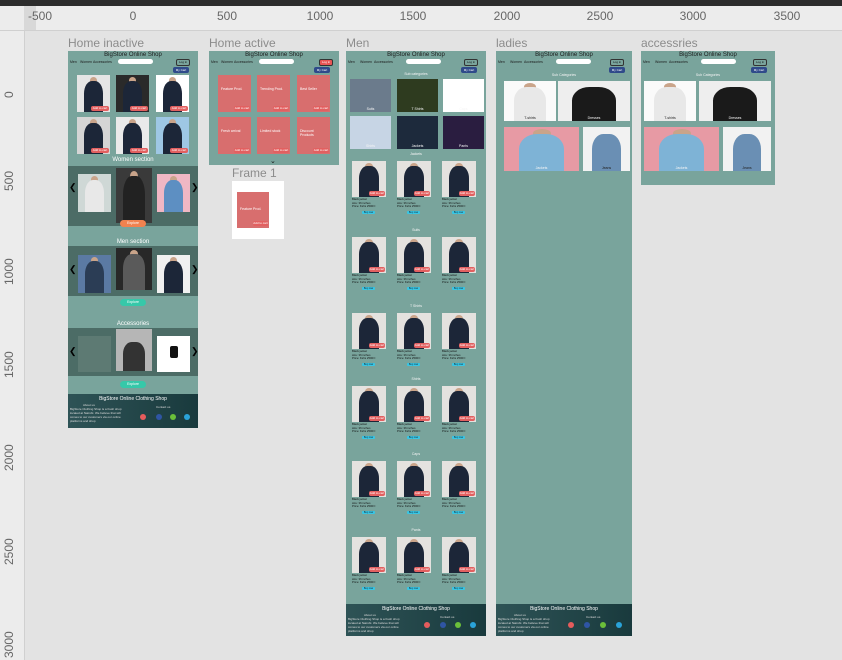 The height and width of the screenshot is (660, 842). I want to click on subcategory-thumb: Shirts, so click(370, 132).